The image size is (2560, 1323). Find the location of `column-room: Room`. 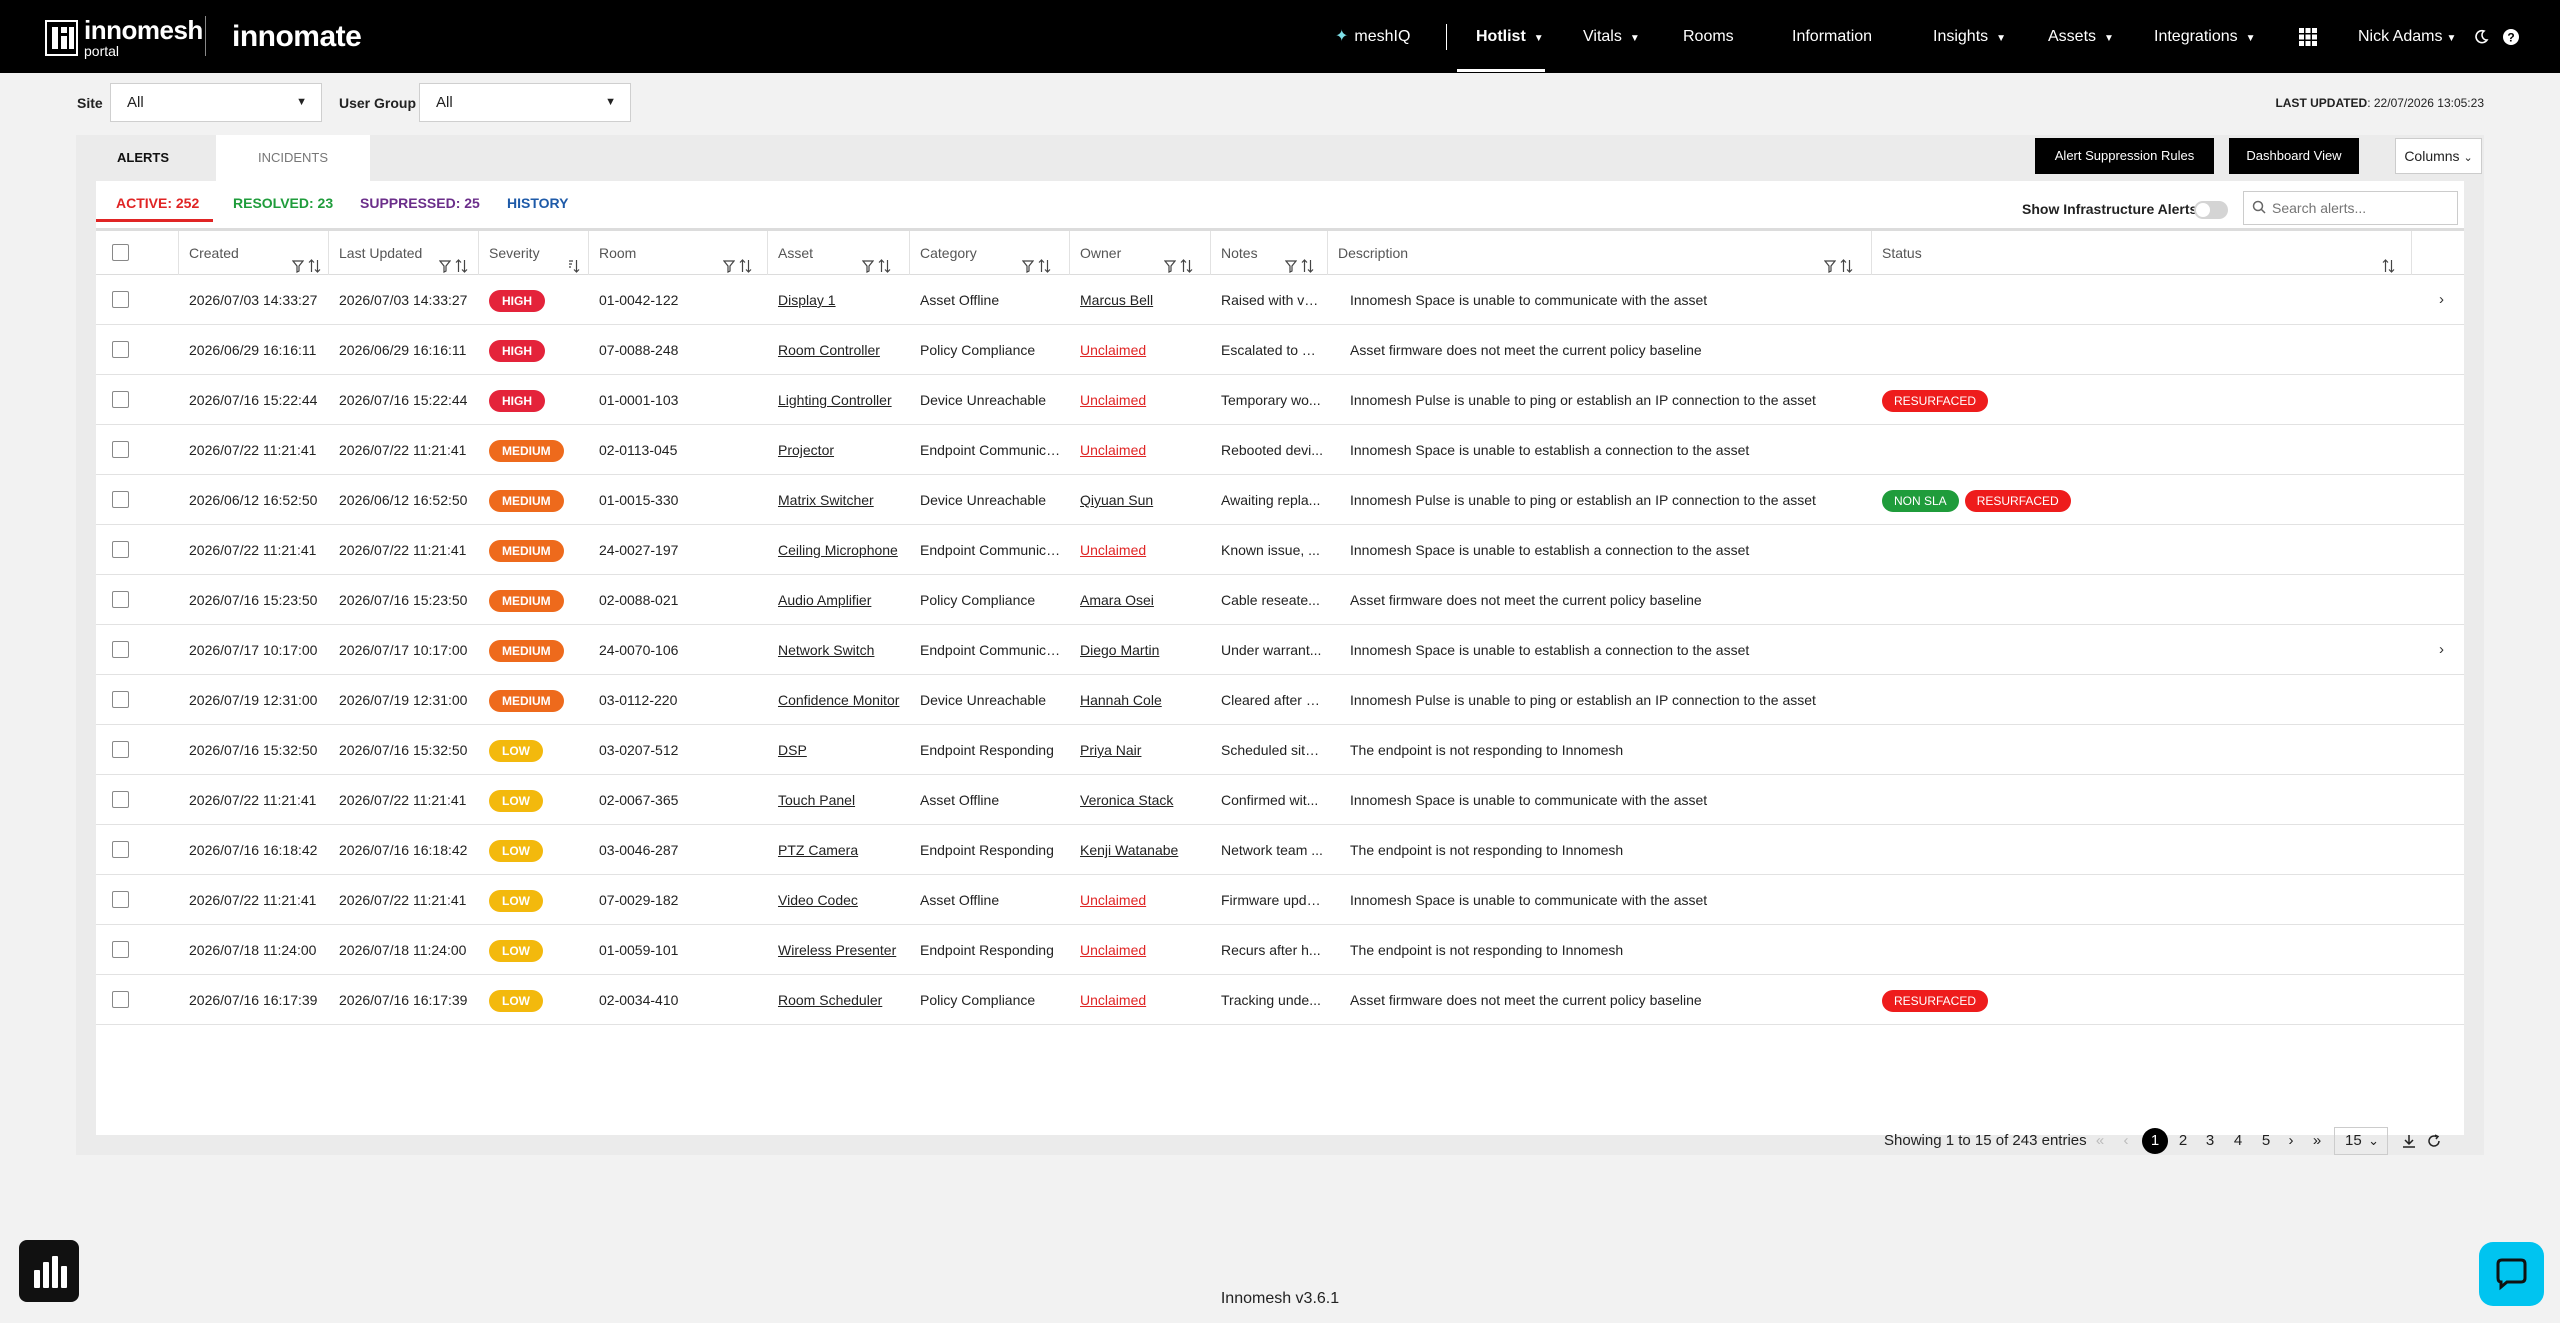

column-room: Room is located at coordinates (678, 253).